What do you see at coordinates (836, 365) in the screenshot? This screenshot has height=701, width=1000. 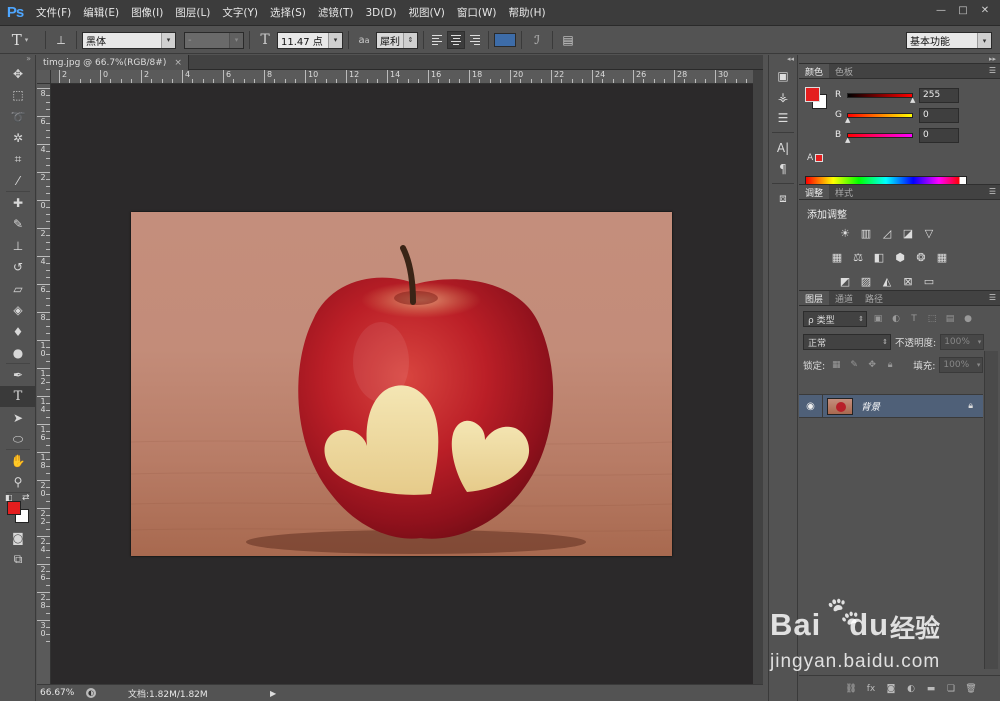 I see `lock-transparency-icon: ▦` at bounding box center [836, 365].